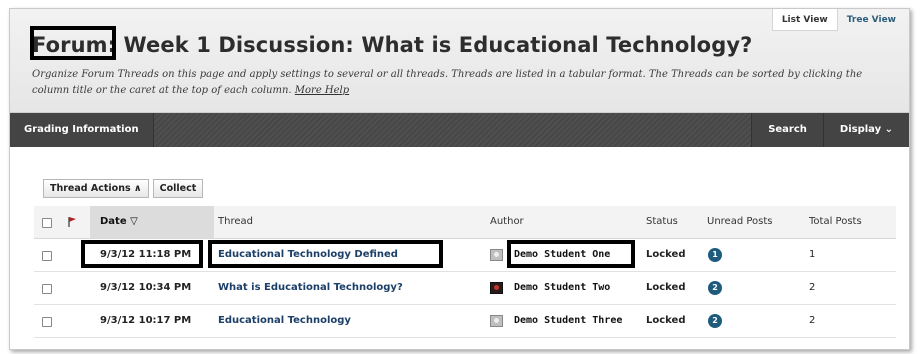 This screenshot has height=354, width=921. Describe the element at coordinates (146, 287) in the screenshot. I see `row-date: 9/3/12 10:34 PM` at that location.